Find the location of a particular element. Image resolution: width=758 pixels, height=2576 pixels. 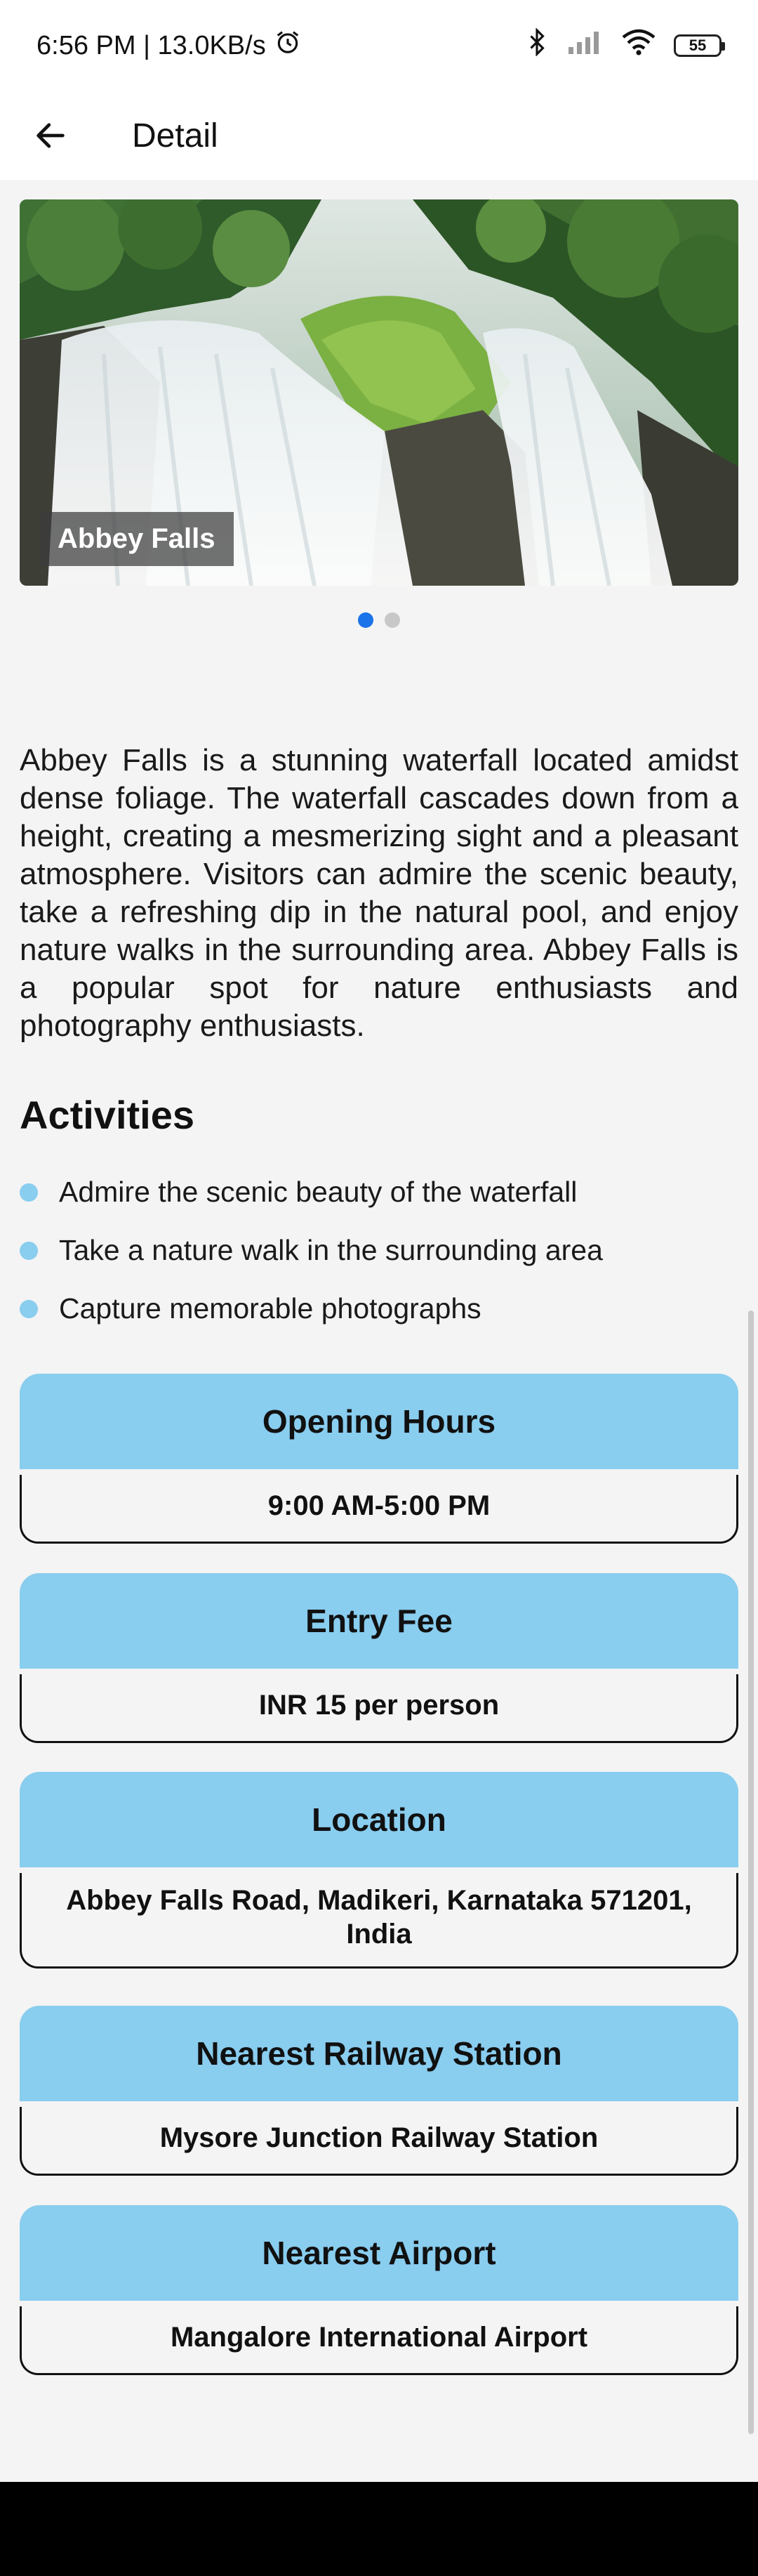

card-title: Nearest Airport is located at coordinates (379, 2253).